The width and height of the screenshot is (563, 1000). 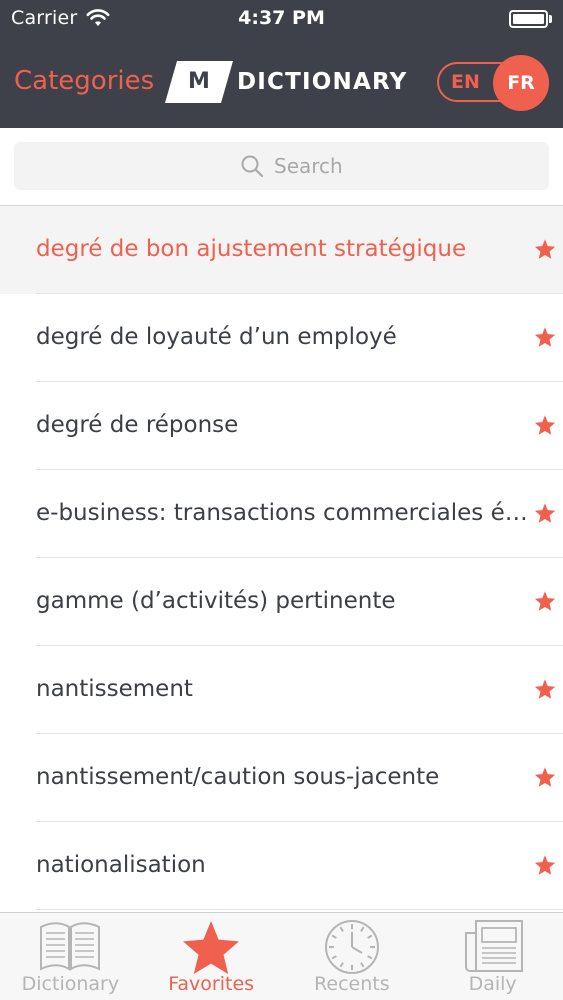 What do you see at coordinates (281, 426) in the screenshot?
I see `list-item: degré de réponse` at bounding box center [281, 426].